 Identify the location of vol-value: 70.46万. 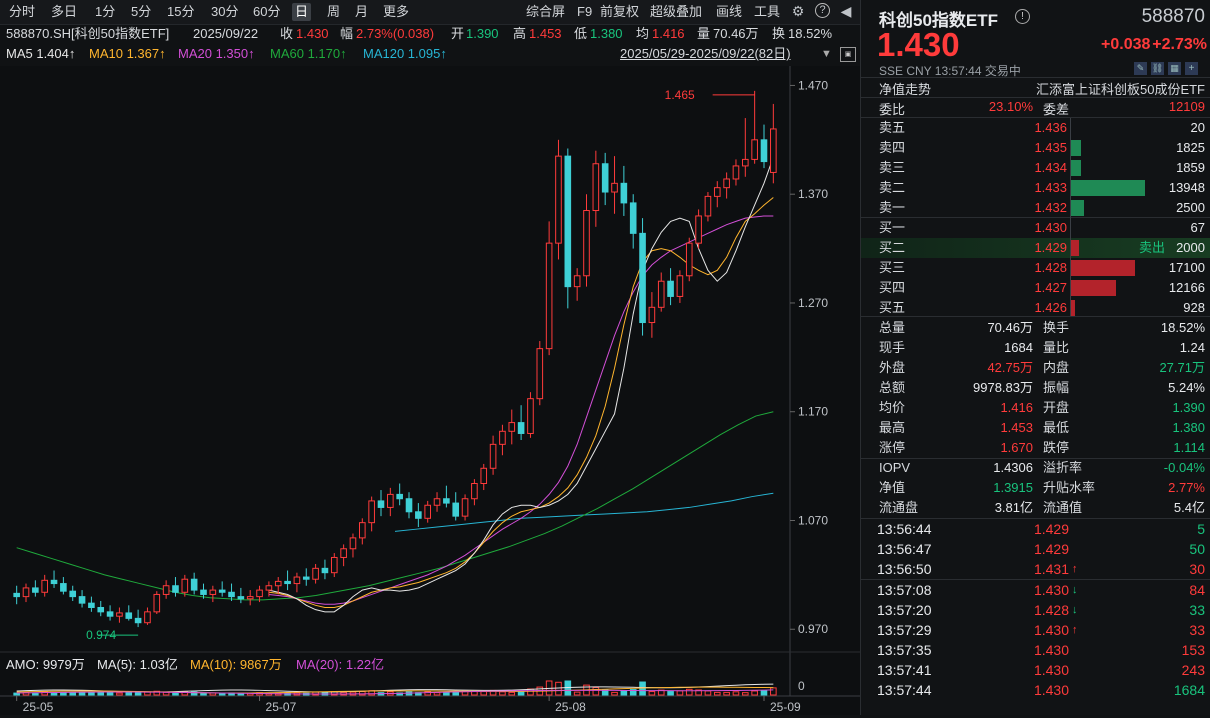
(736, 34).